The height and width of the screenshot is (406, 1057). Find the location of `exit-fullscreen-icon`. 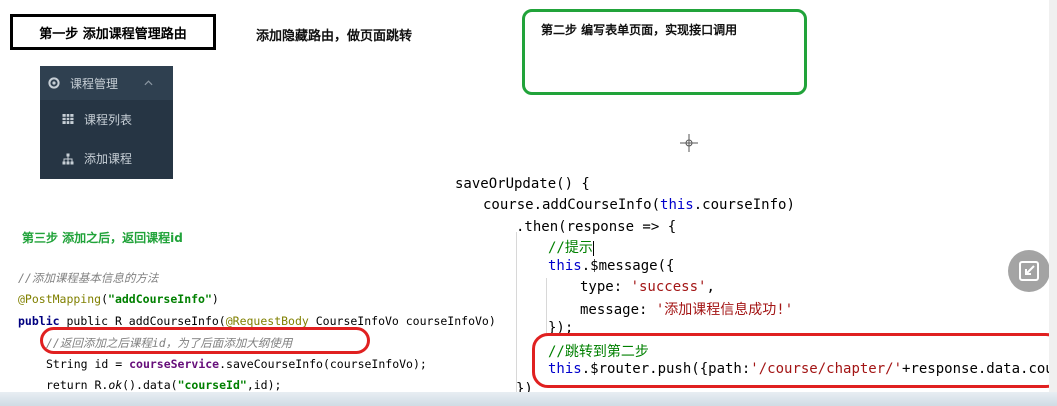

exit-fullscreen-icon is located at coordinates (1029, 271).